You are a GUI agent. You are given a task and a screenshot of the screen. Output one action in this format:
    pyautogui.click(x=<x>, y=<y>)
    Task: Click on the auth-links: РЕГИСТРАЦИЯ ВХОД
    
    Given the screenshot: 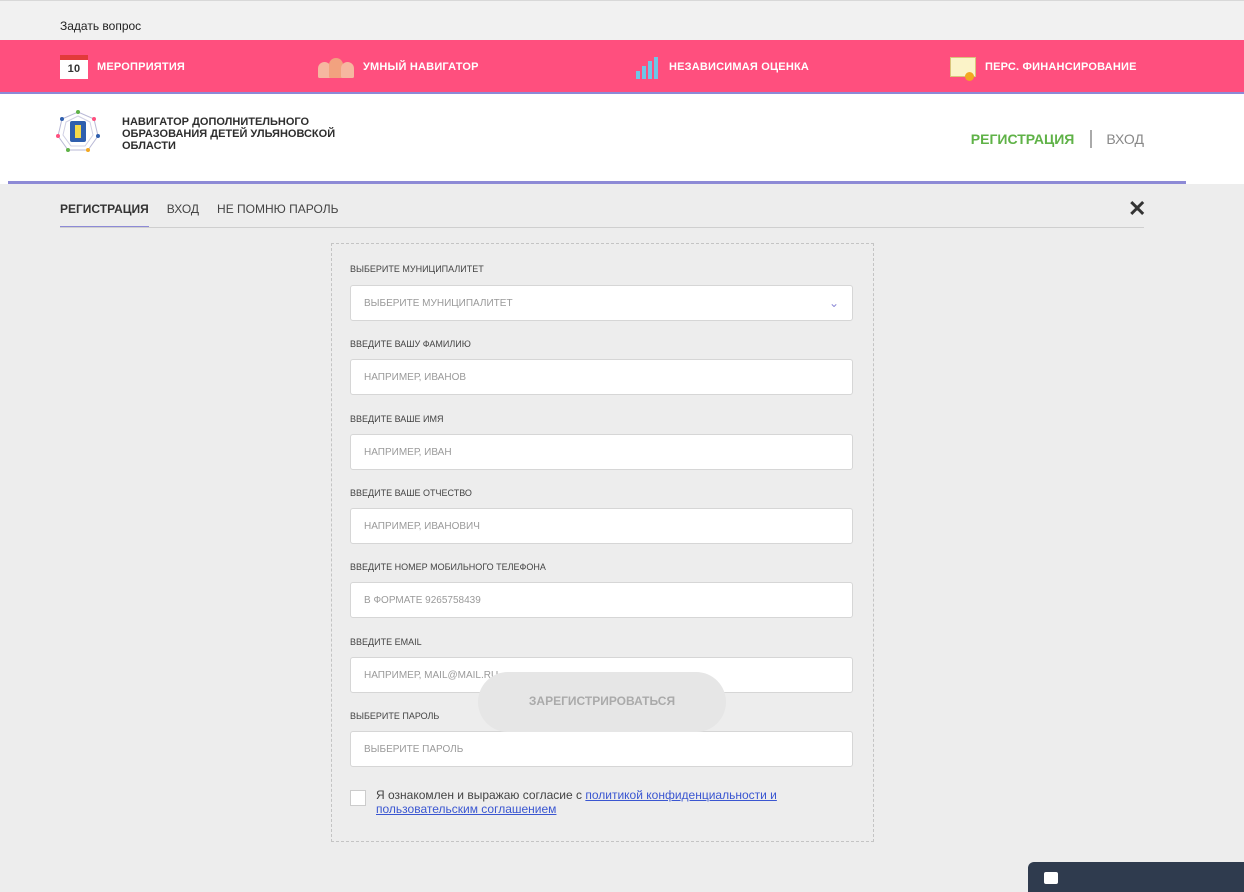 What is the action you would take?
    pyautogui.click(x=1057, y=139)
    